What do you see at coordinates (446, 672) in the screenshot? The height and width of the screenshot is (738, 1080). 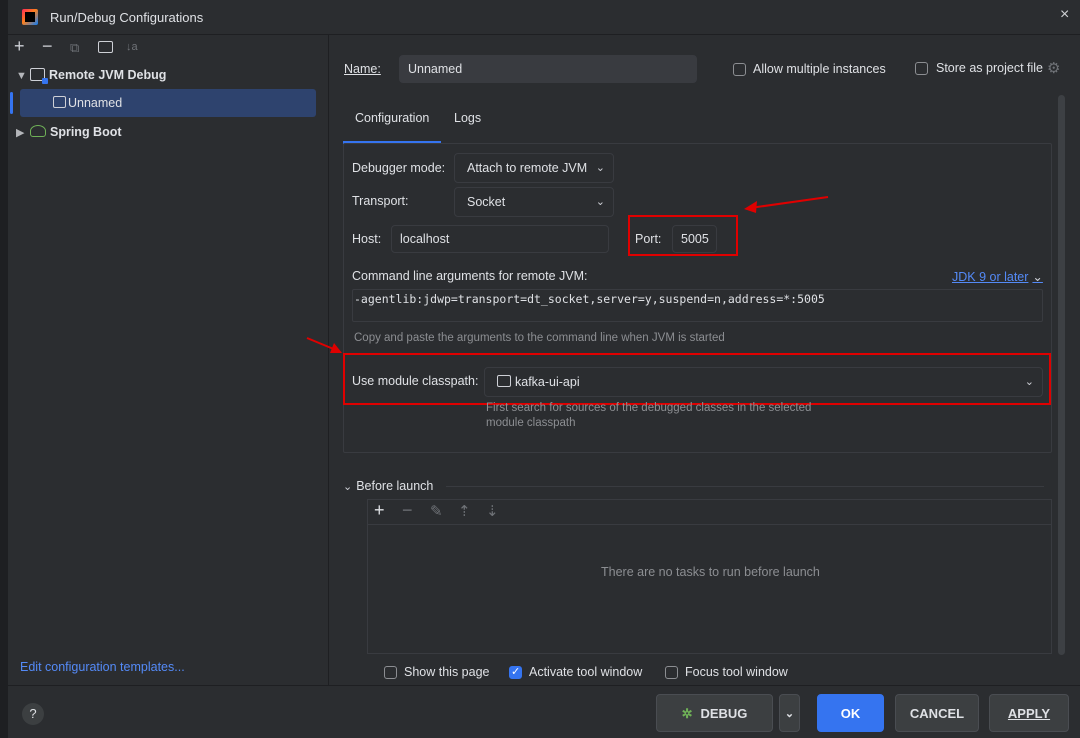 I see `show-page-label: Show this page` at bounding box center [446, 672].